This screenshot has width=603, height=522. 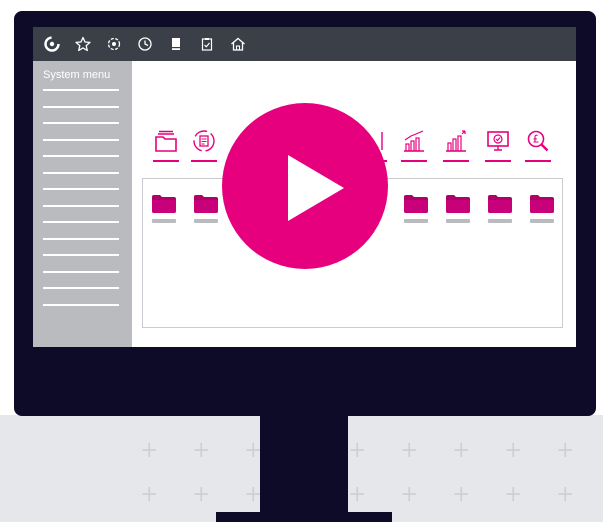 What do you see at coordinates (304, 44) in the screenshot?
I see `top-toolbar` at bounding box center [304, 44].